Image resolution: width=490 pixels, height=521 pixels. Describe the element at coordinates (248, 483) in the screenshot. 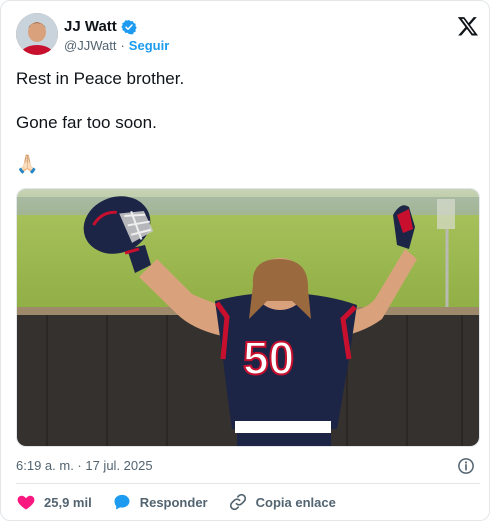

I see `divider` at that location.